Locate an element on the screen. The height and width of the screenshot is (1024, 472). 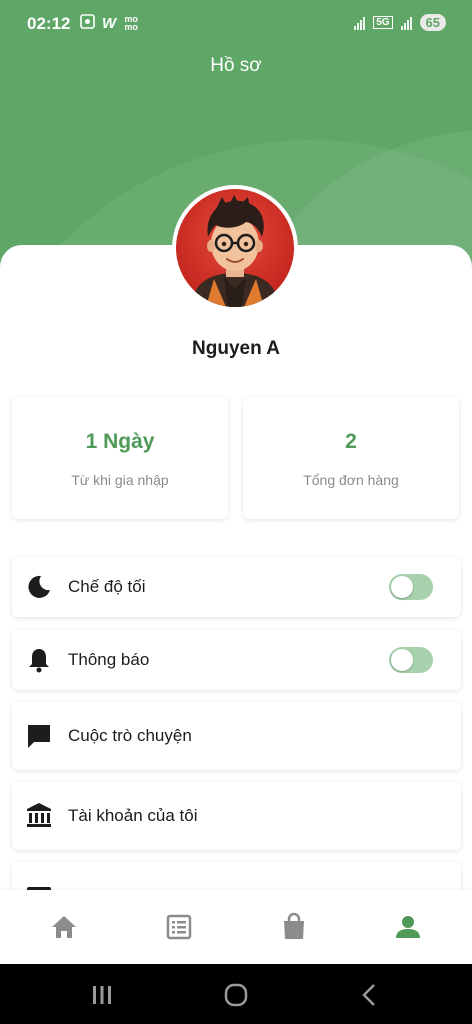
status-time: 02:12 is located at coordinates (49, 23).